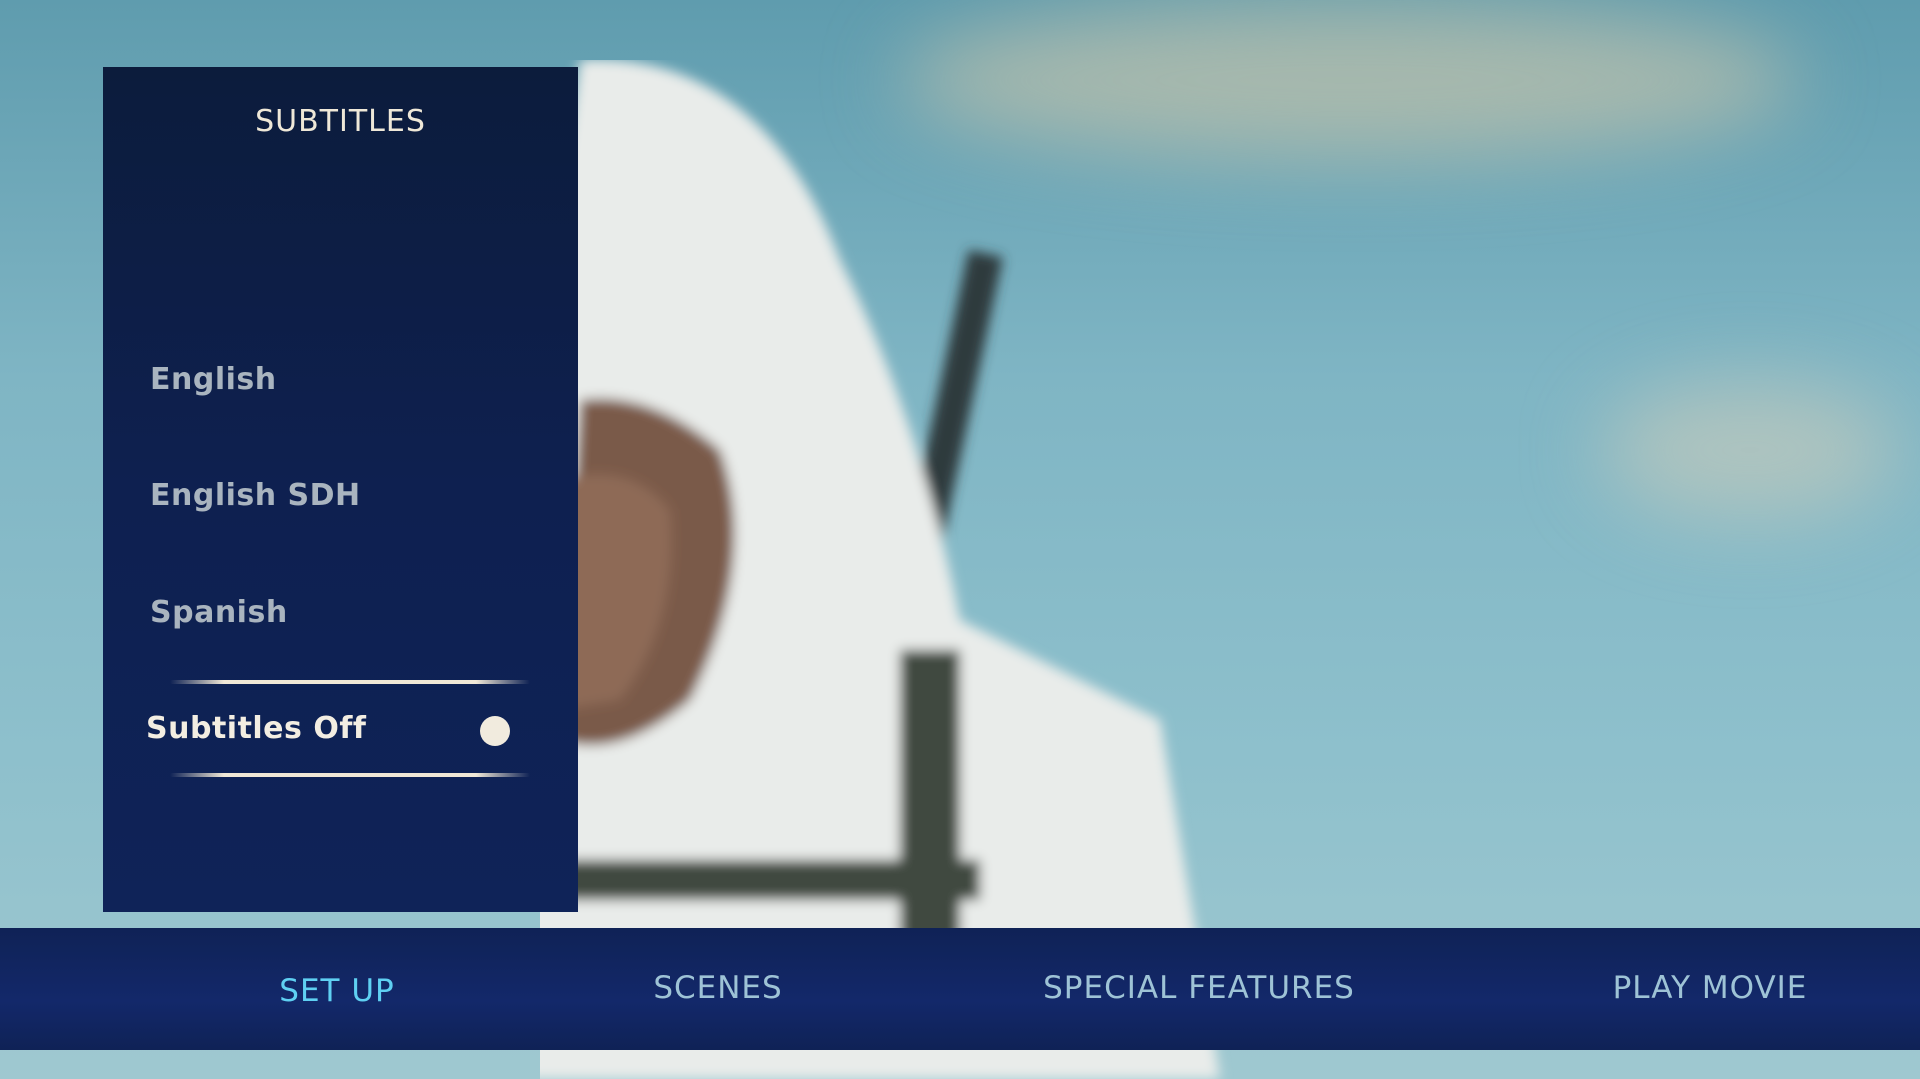 Image resolution: width=1920 pixels, height=1079 pixels. I want to click on subtitle-option-spanish: Spanish, so click(219, 612).